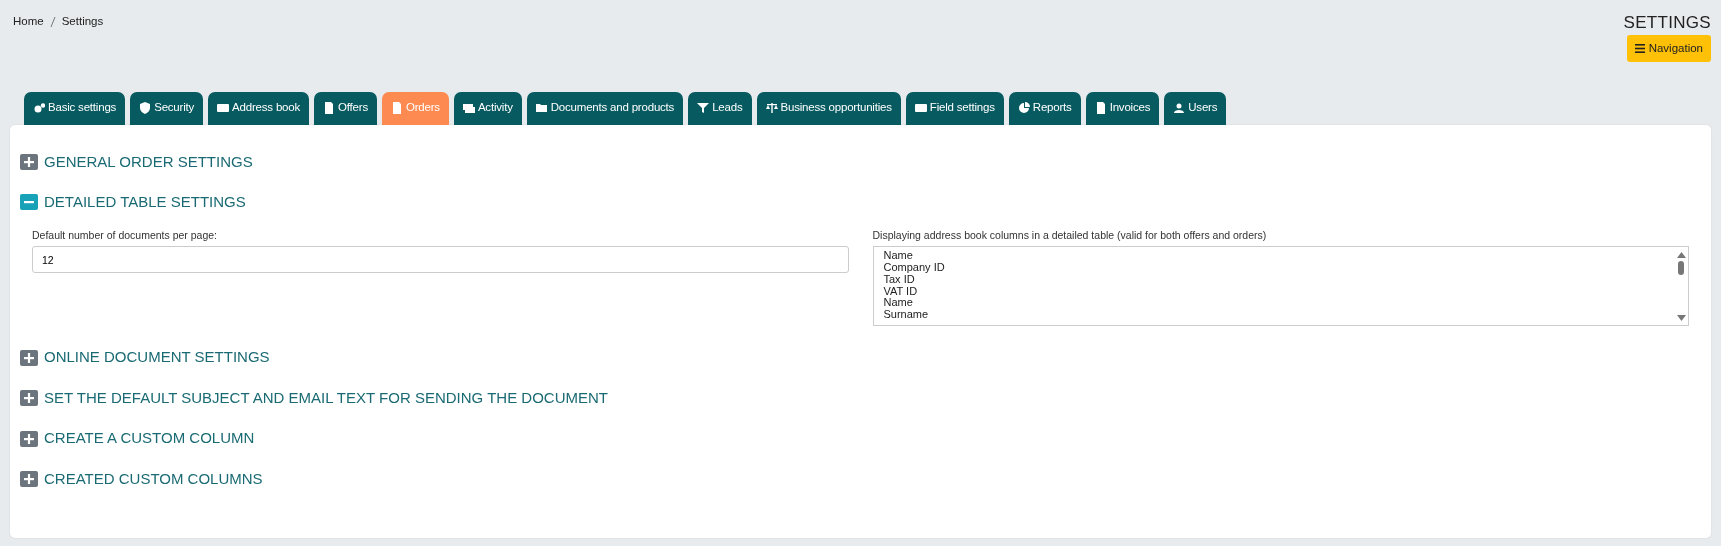 The width and height of the screenshot is (1721, 546). I want to click on list-option: Surname, so click(1278, 315).